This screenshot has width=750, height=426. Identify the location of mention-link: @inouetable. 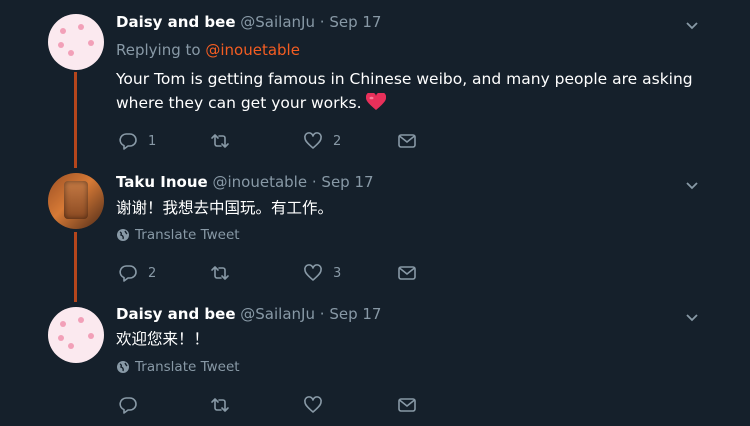
(252, 50).